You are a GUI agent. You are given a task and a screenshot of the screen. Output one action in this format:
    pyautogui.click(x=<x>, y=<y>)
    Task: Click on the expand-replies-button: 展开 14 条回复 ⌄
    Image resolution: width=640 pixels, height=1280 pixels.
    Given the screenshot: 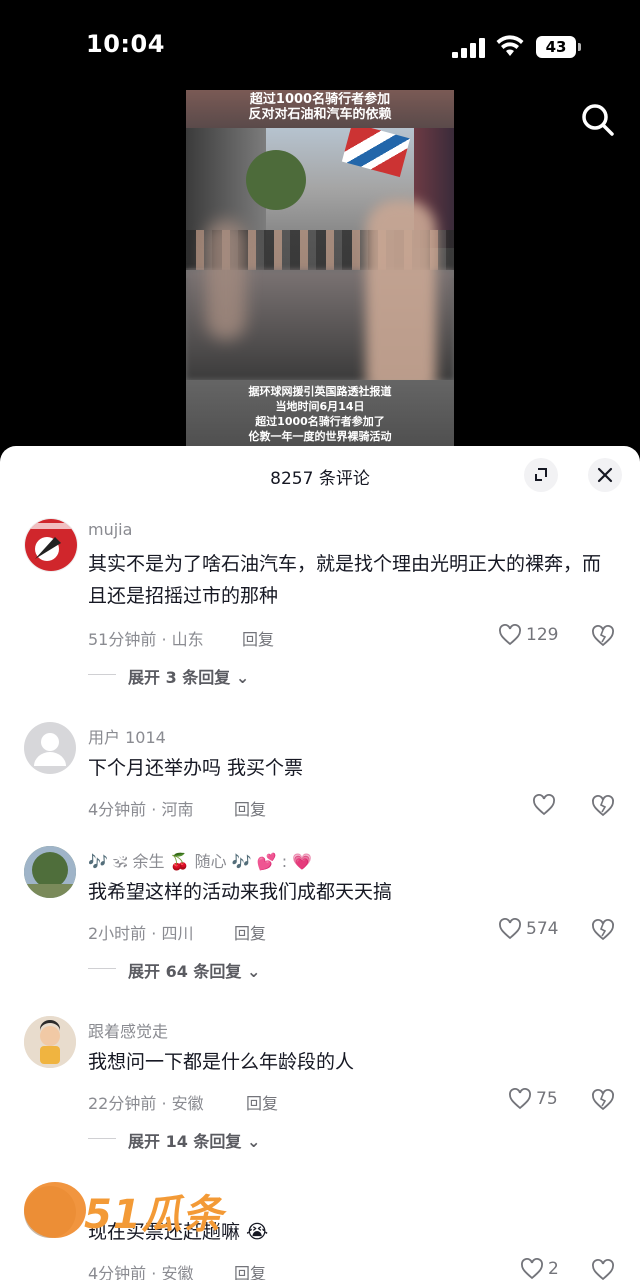 What is the action you would take?
    pyautogui.click(x=174, y=1140)
    